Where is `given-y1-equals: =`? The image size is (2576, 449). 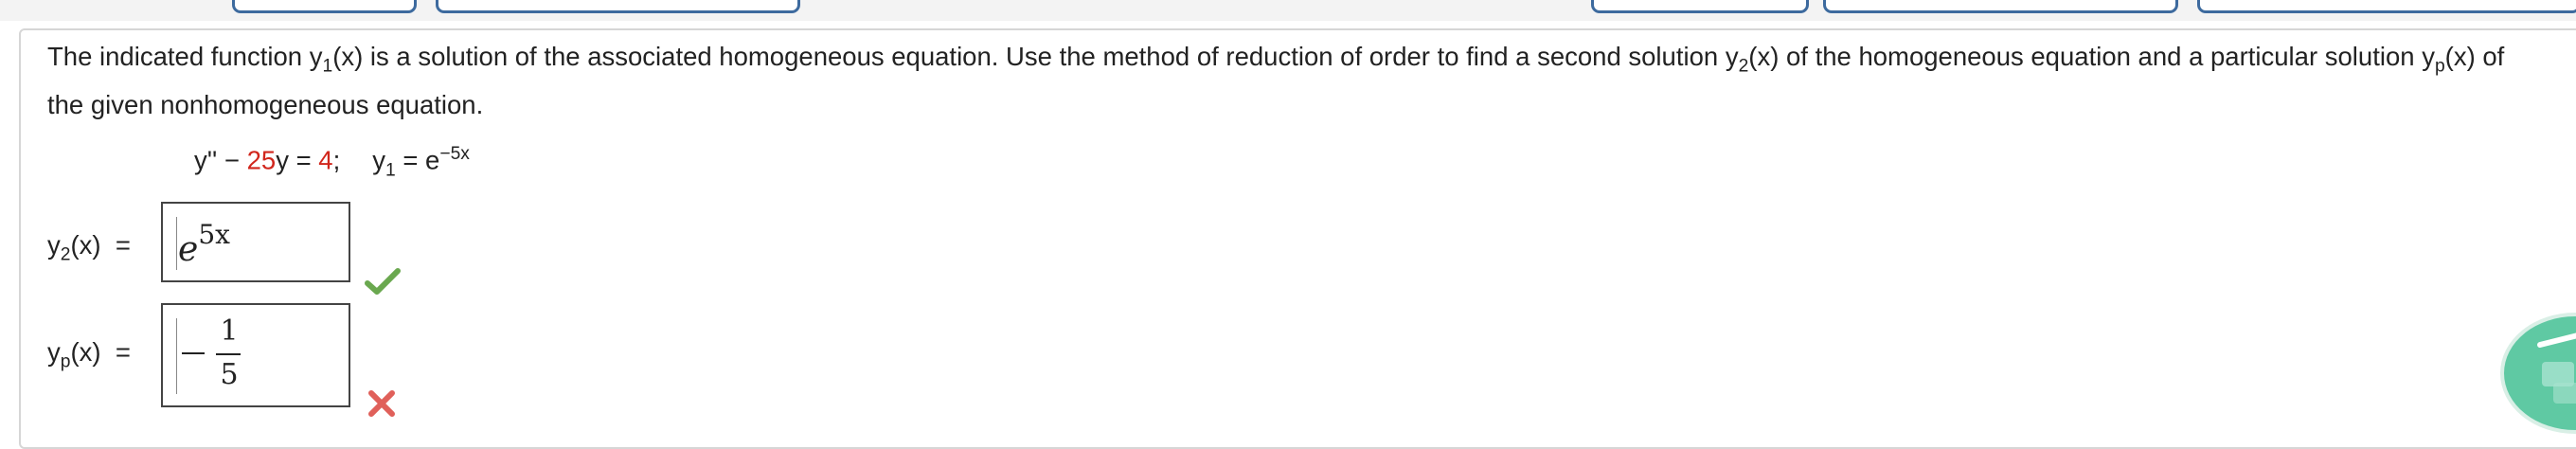 given-y1-equals: = is located at coordinates (410, 160).